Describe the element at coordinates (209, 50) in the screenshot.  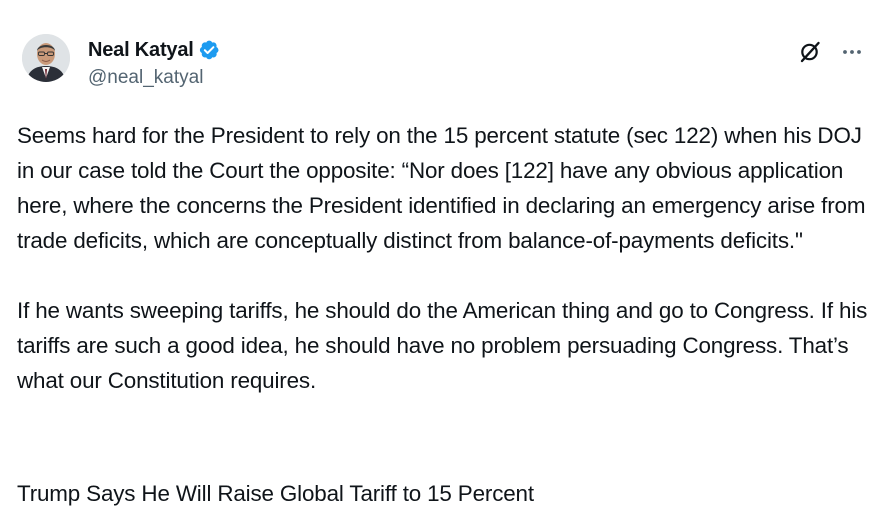
I see `verified-badge-icon` at that location.